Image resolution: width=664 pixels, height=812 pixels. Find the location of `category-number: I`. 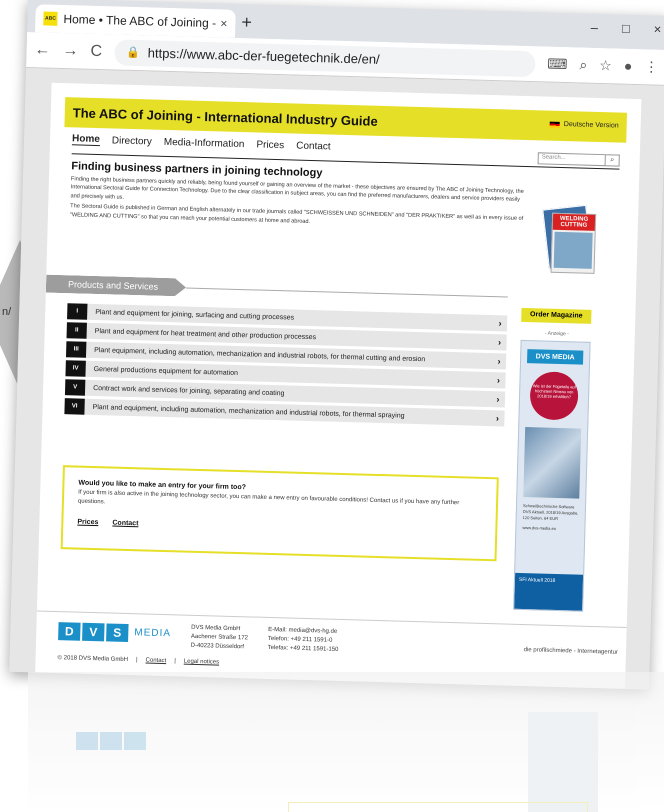

category-number: I is located at coordinates (77, 311).